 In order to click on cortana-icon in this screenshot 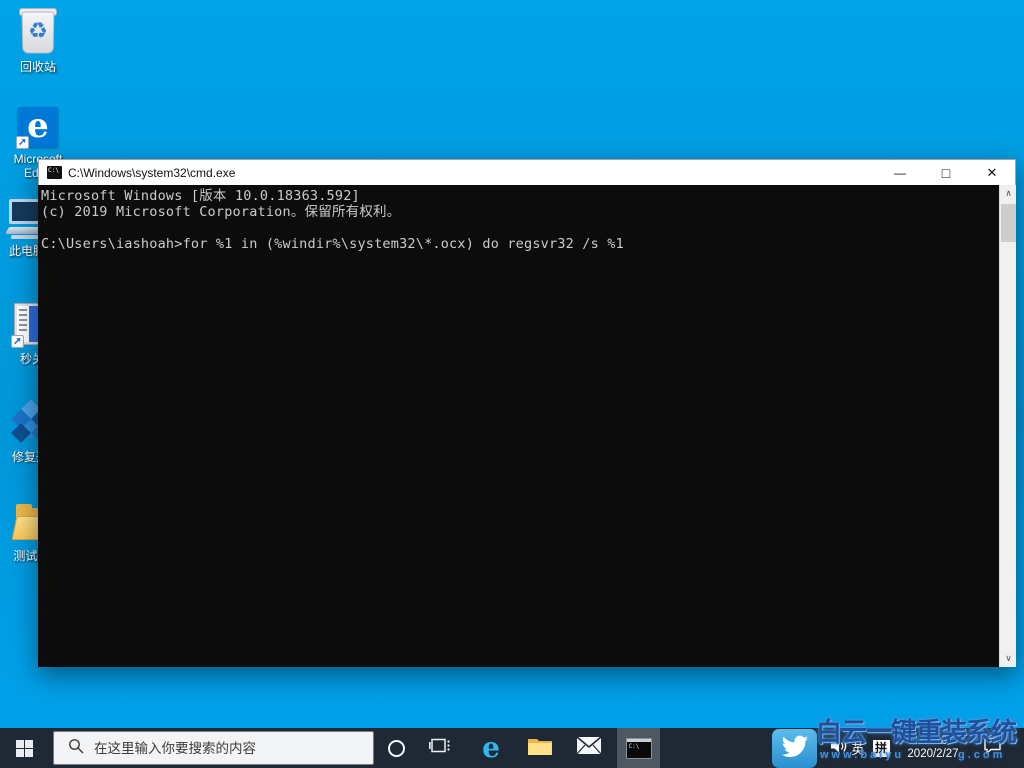, I will do `click(396, 748)`.